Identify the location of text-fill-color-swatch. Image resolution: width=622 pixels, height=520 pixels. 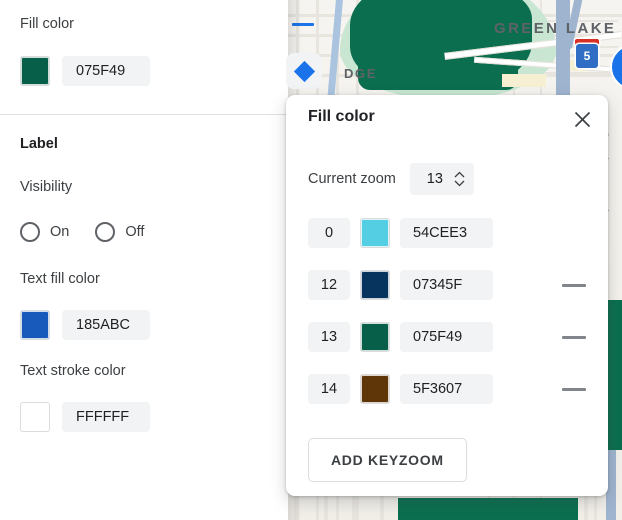
(35, 325).